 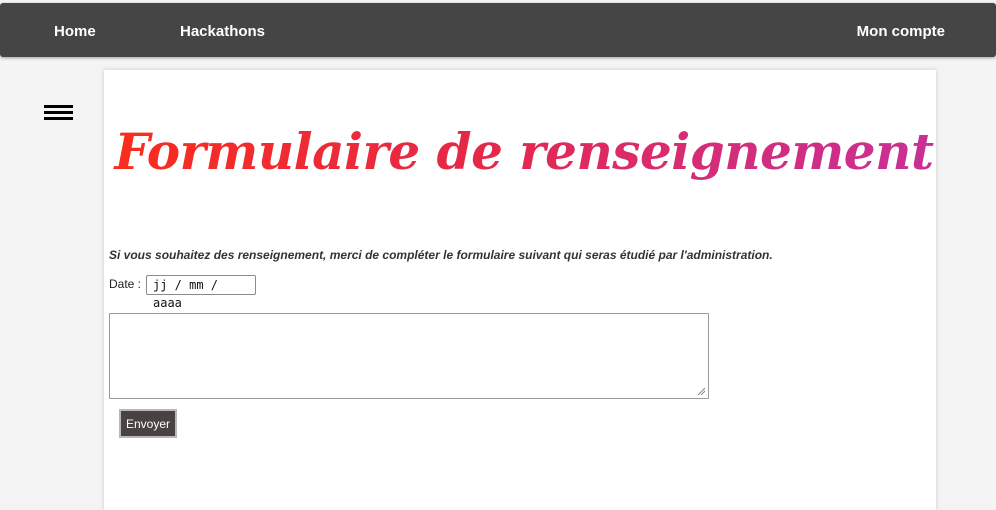 What do you see at coordinates (186, 294) in the screenshot?
I see `date-input-placeholder: jj / mm / aaaa` at bounding box center [186, 294].